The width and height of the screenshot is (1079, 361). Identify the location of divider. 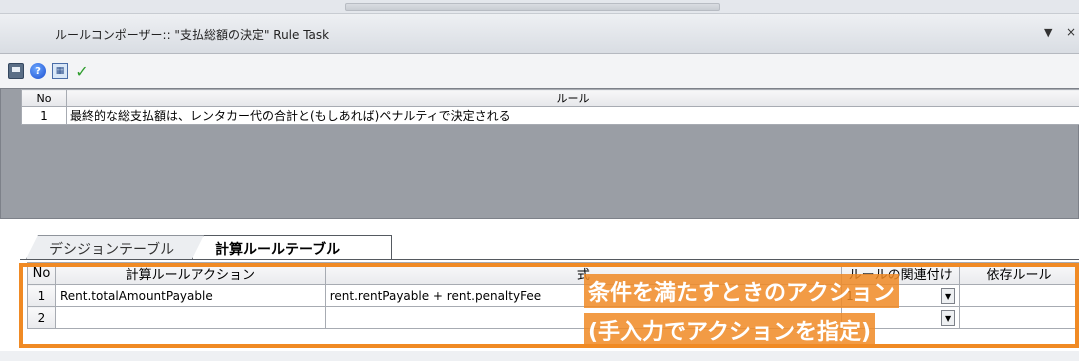
(539, 227).